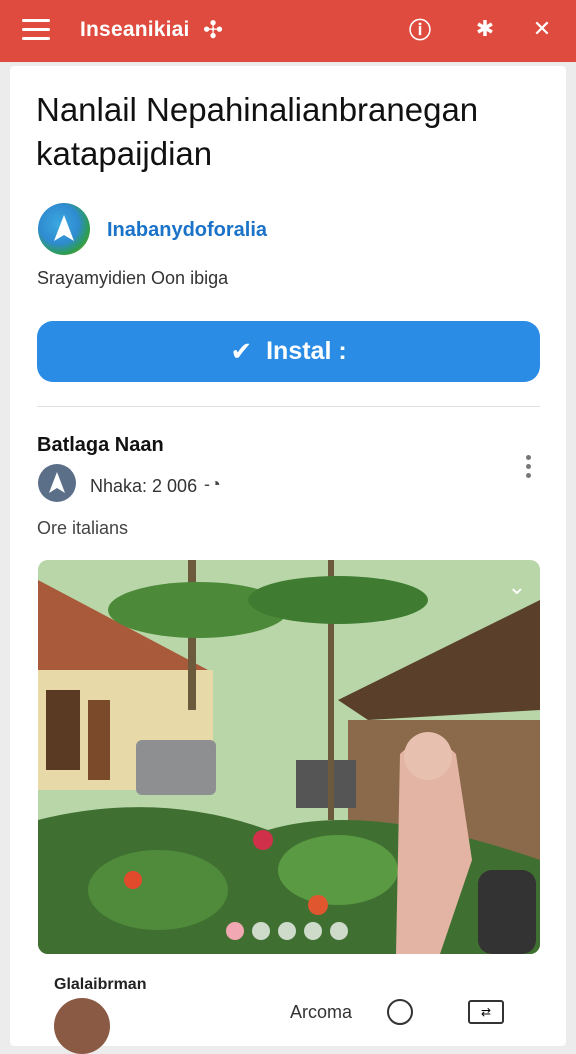 This screenshot has width=576, height=1054. Describe the element at coordinates (321, 1012) in the screenshot. I see `footer-text: Arcoma` at that location.